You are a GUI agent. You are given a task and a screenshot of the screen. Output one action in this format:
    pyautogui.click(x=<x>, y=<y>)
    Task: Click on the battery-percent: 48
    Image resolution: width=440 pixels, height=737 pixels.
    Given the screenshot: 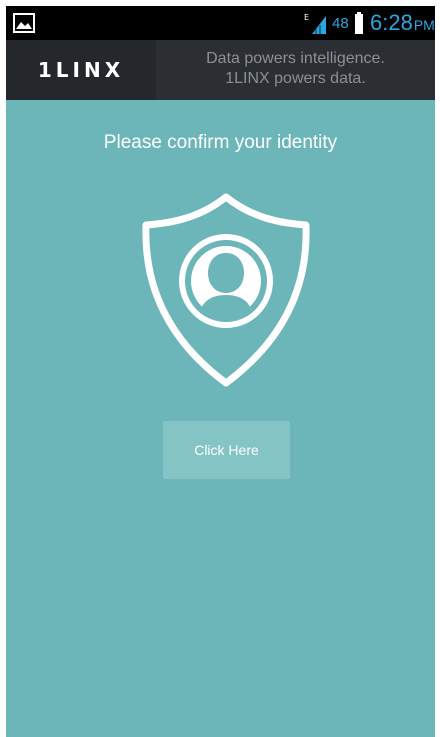 What is the action you would take?
    pyautogui.click(x=340, y=23)
    